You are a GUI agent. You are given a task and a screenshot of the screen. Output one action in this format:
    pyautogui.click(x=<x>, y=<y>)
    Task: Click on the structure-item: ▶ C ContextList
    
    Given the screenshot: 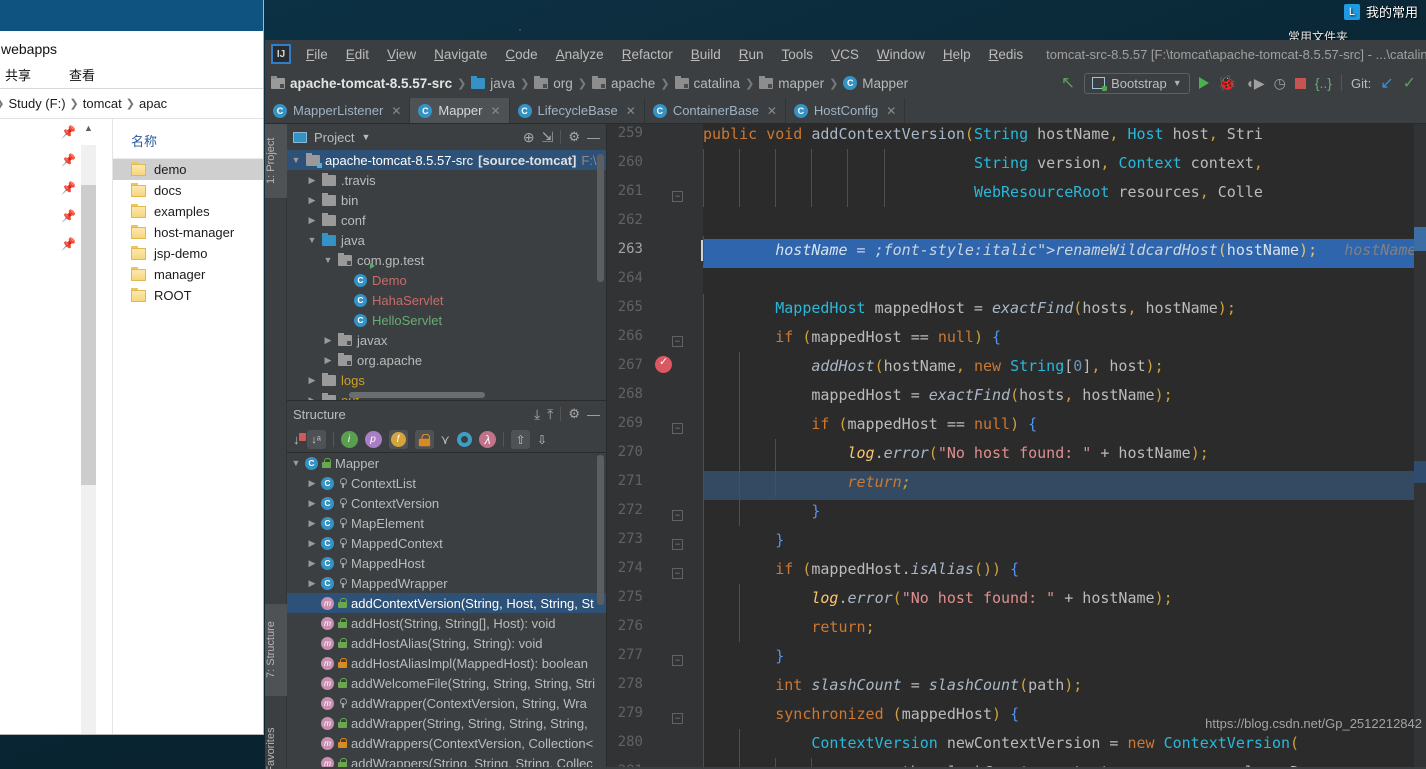 What is the action you would take?
    pyautogui.click(x=446, y=483)
    